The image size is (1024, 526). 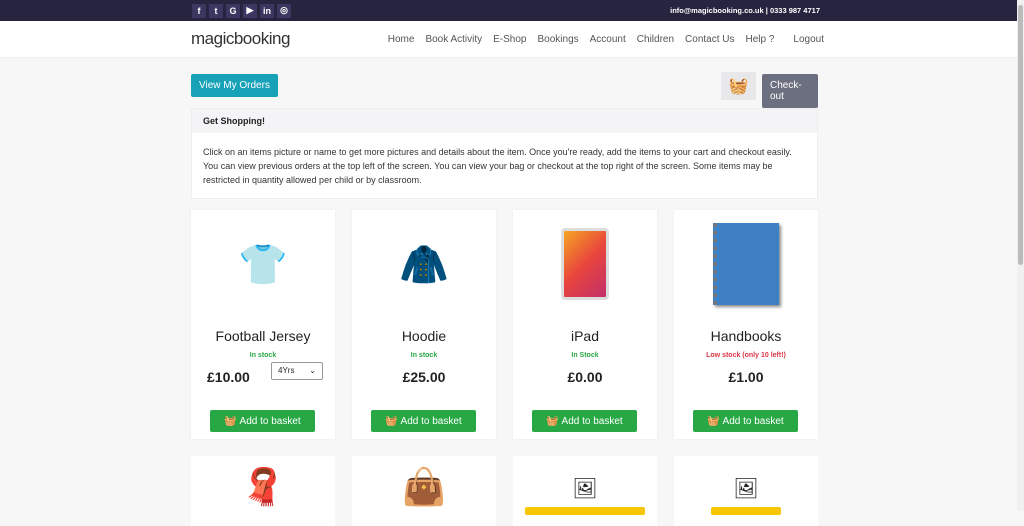 I want to click on product-card: 🧣, so click(x=263, y=491).